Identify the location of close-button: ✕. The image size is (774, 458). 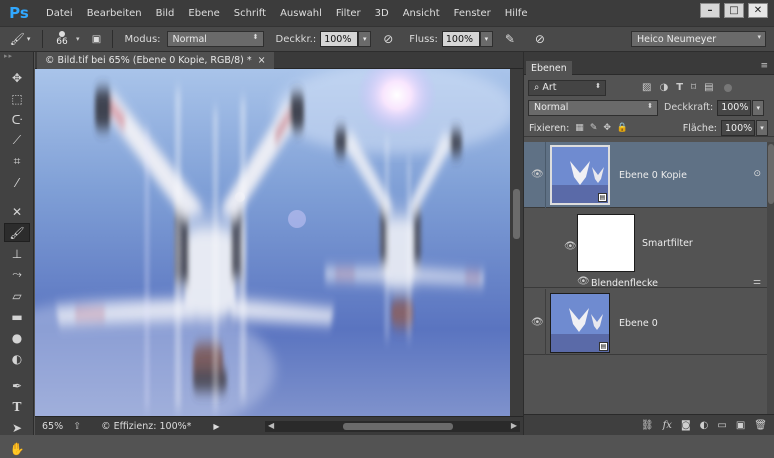
(758, 10).